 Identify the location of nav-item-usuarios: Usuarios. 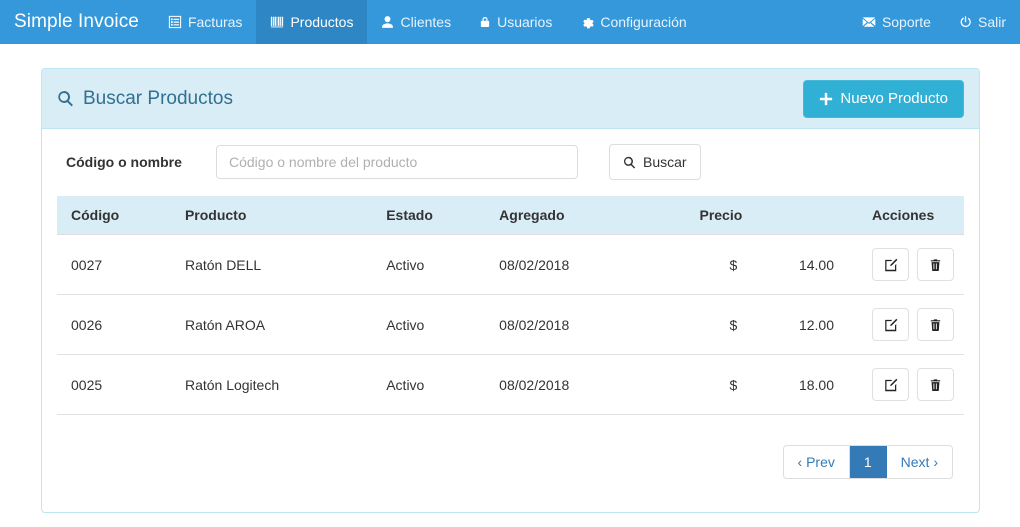
(515, 22).